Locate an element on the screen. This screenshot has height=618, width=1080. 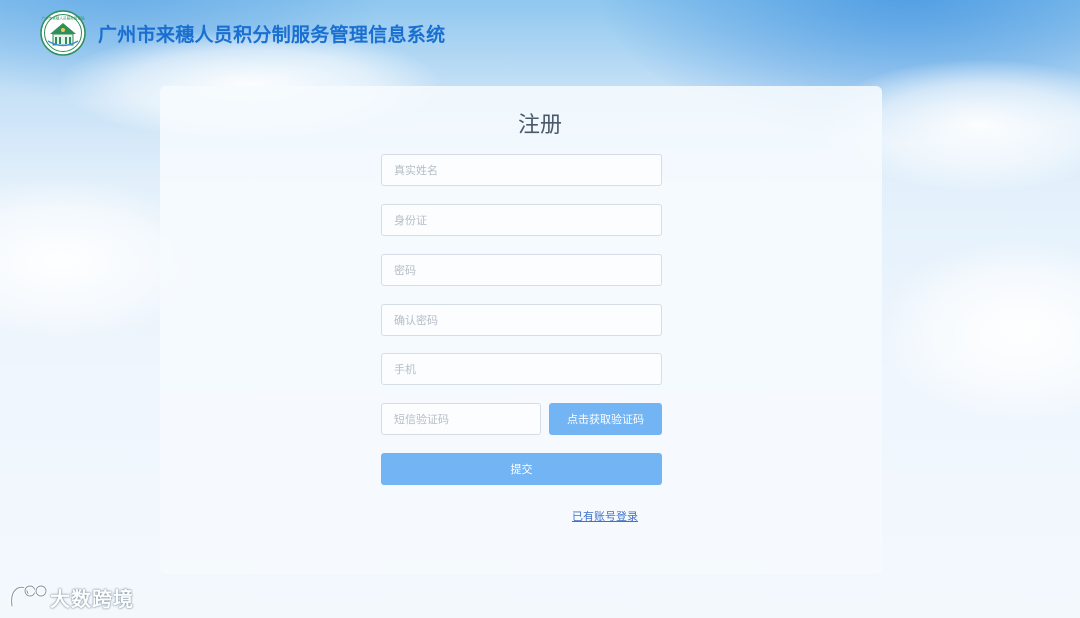
watermark: 大数跨境 is located at coordinates (71, 597).